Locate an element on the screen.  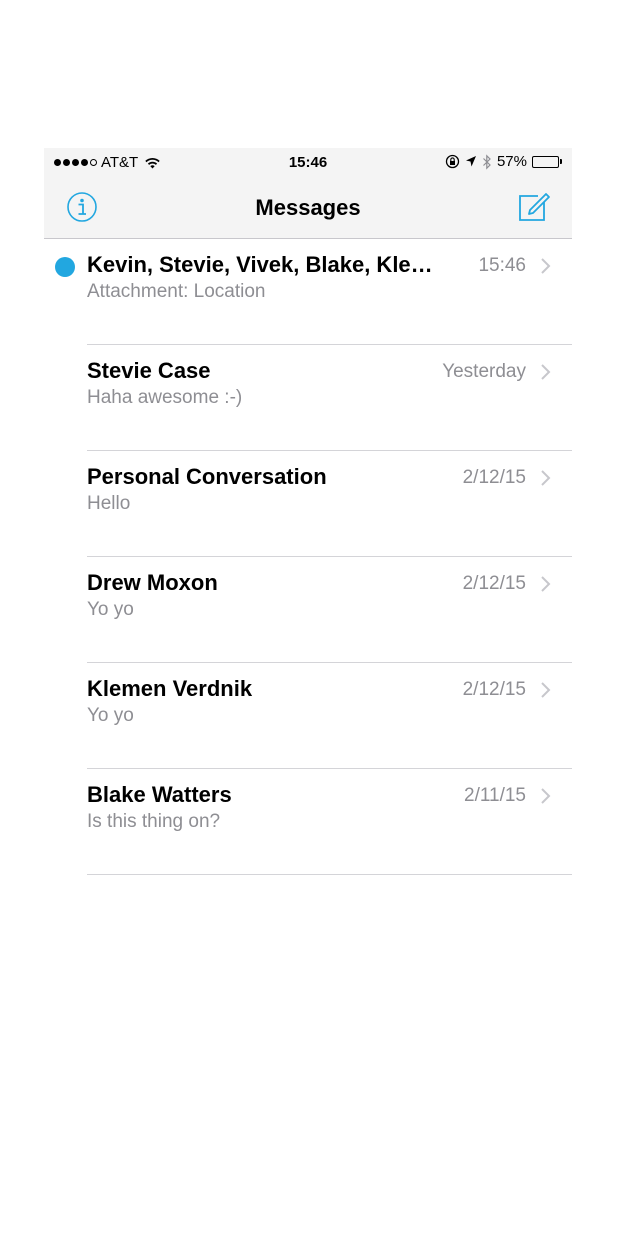
status-right: 57% is located at coordinates (503, 161).